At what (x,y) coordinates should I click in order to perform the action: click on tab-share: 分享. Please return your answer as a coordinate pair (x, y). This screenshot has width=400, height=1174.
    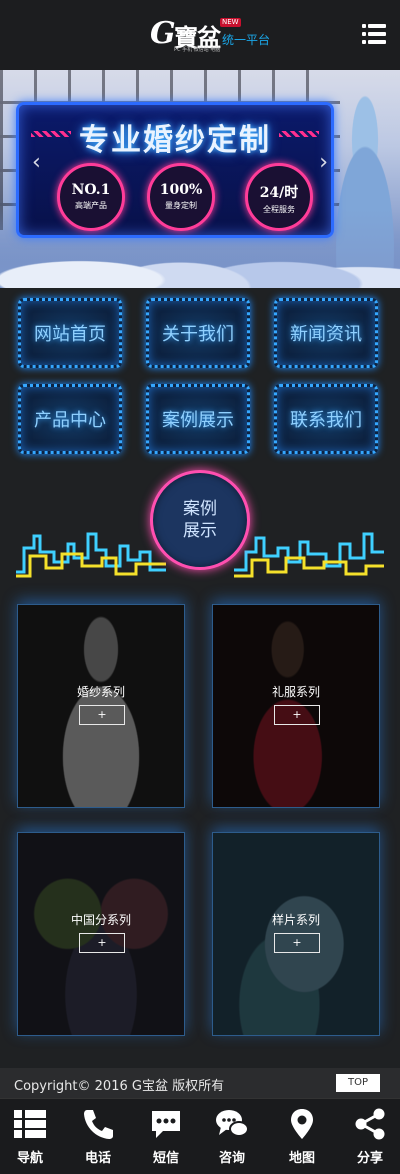
    Looking at the image, I should click on (370, 1139).